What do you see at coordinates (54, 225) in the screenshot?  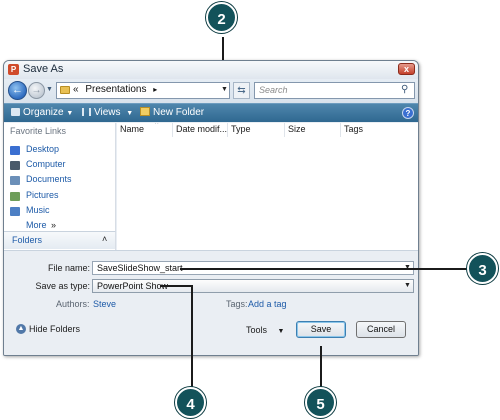 I see `more-chevron-icon: »` at bounding box center [54, 225].